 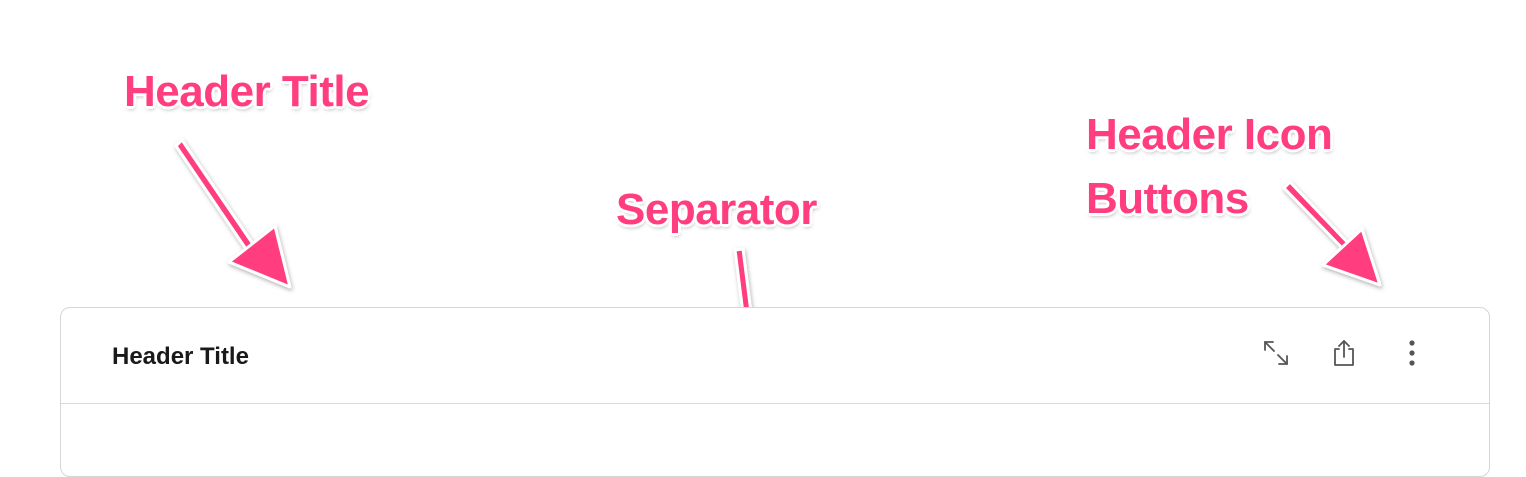 I want to click on annotation-header-icon-buttons: Header Icon Buttons, so click(x=1209, y=167).